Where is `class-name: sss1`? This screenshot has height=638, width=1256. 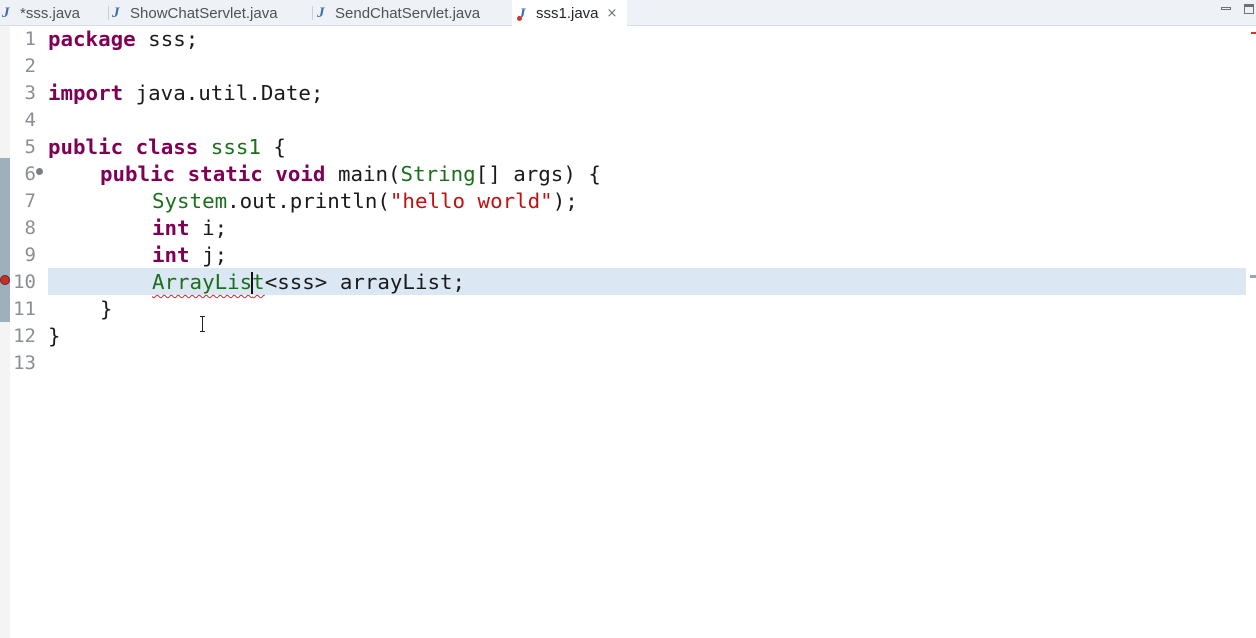 class-name: sss1 is located at coordinates (235, 147).